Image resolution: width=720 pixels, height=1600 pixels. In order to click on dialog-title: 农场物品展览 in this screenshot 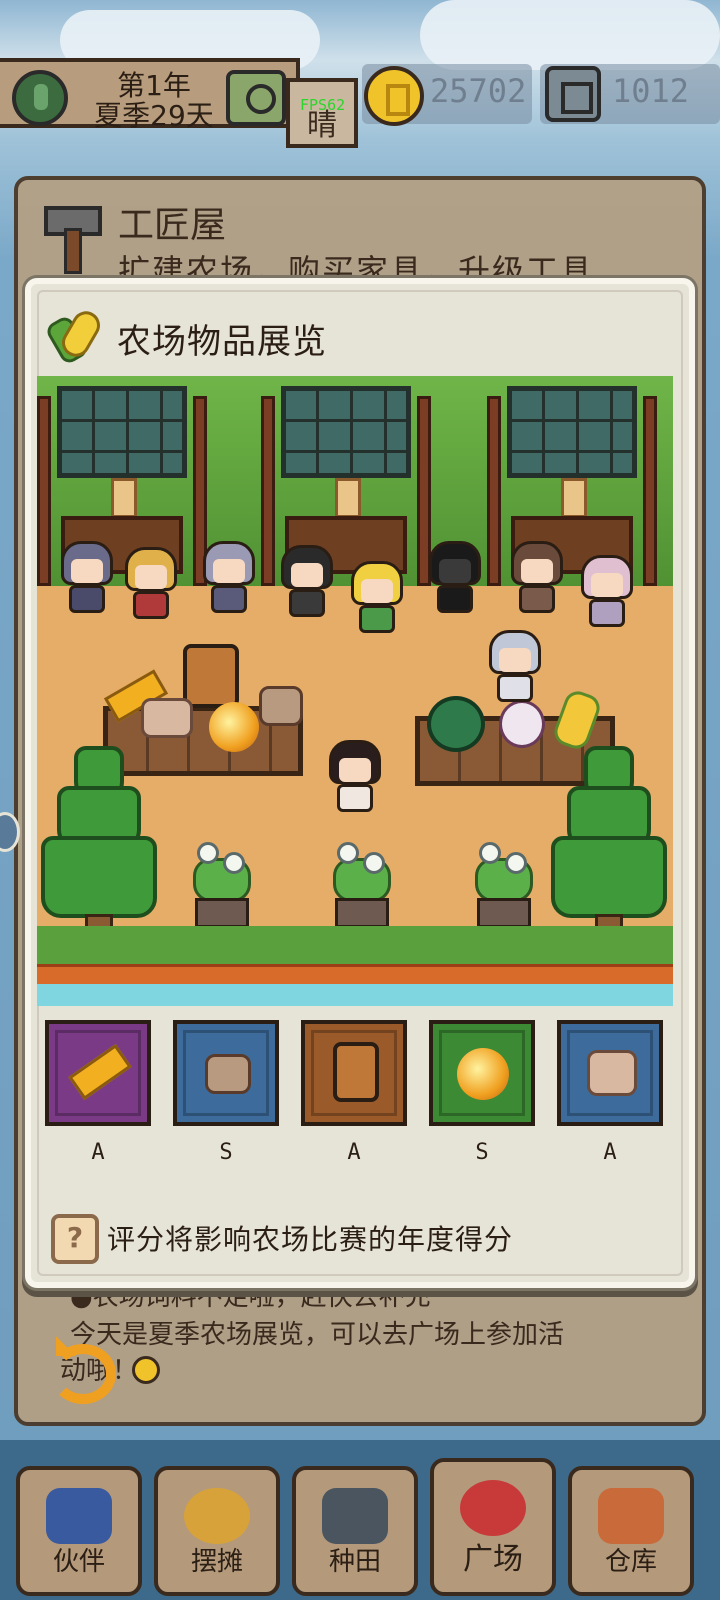, I will do `click(222, 342)`.